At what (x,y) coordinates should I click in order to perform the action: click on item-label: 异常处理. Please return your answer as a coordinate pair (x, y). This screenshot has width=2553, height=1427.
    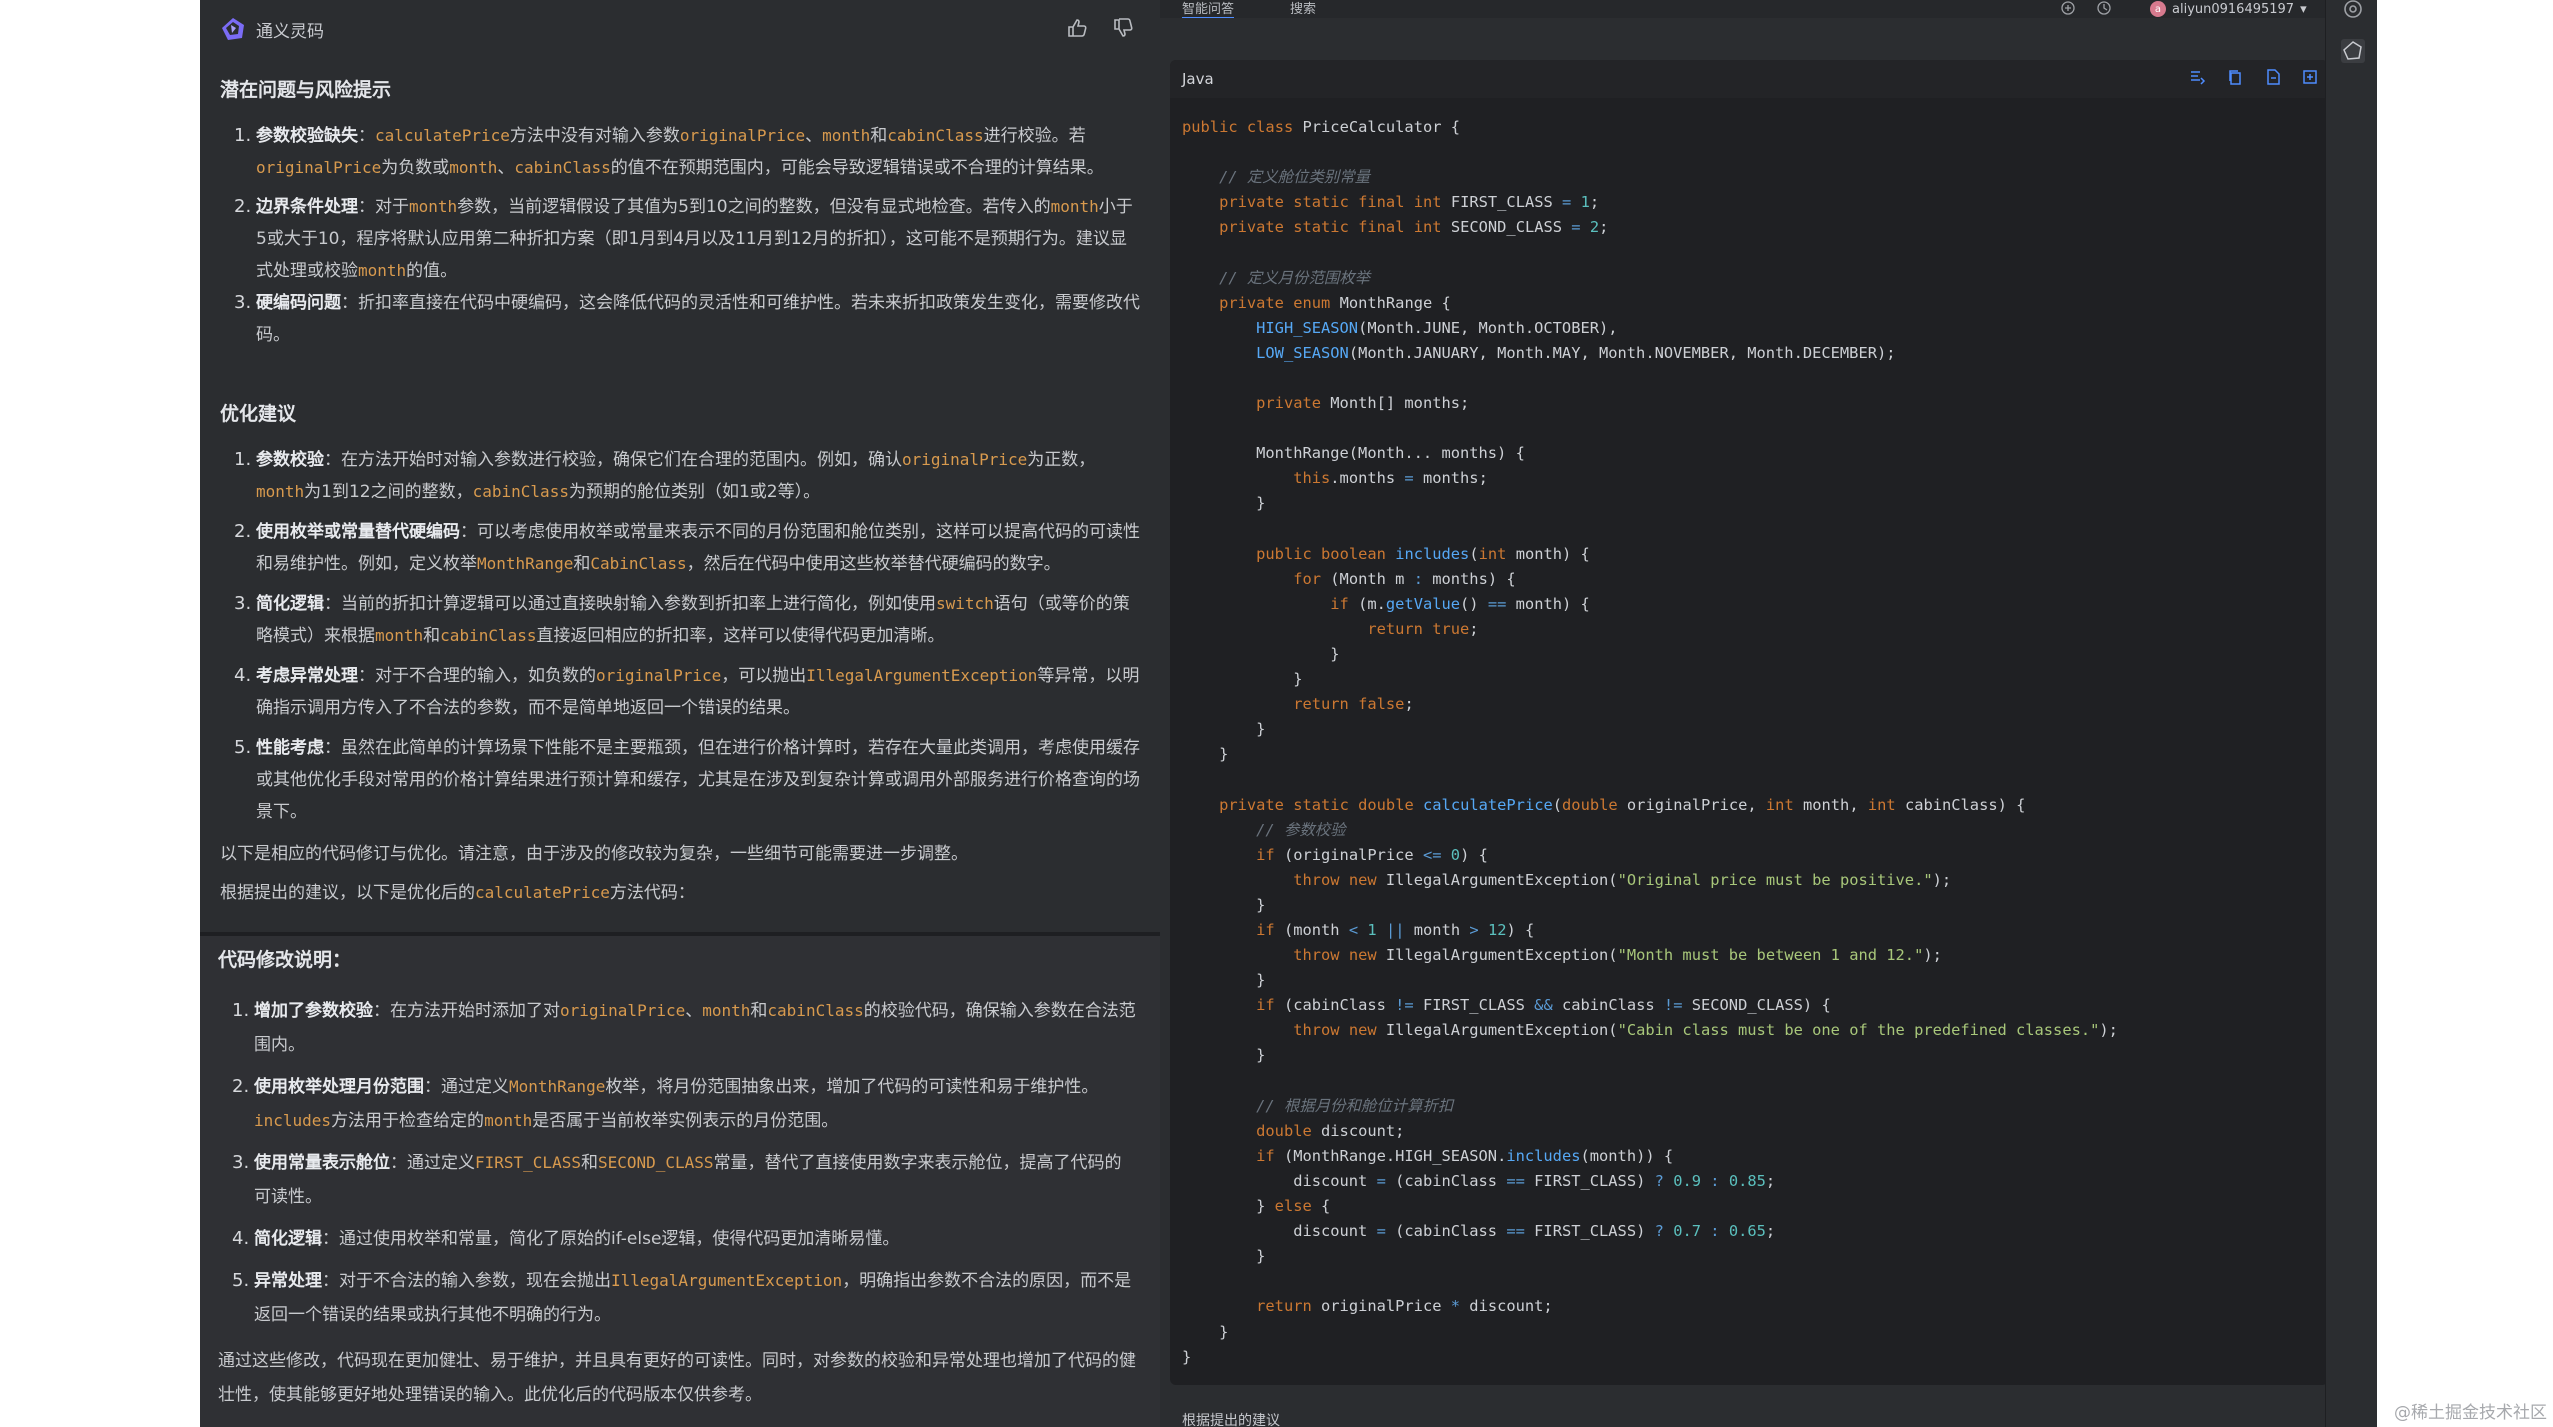
    Looking at the image, I should click on (288, 1281).